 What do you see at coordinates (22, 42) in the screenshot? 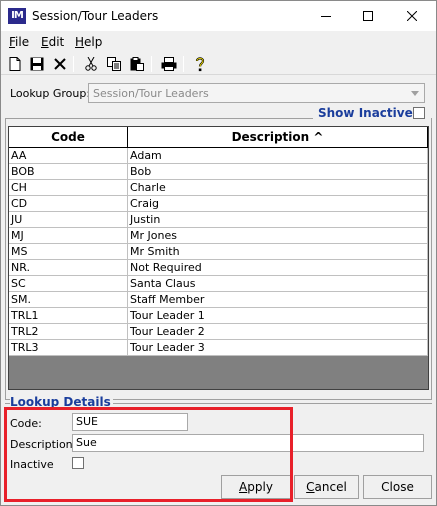
I see `menu-file-label: ile` at bounding box center [22, 42].